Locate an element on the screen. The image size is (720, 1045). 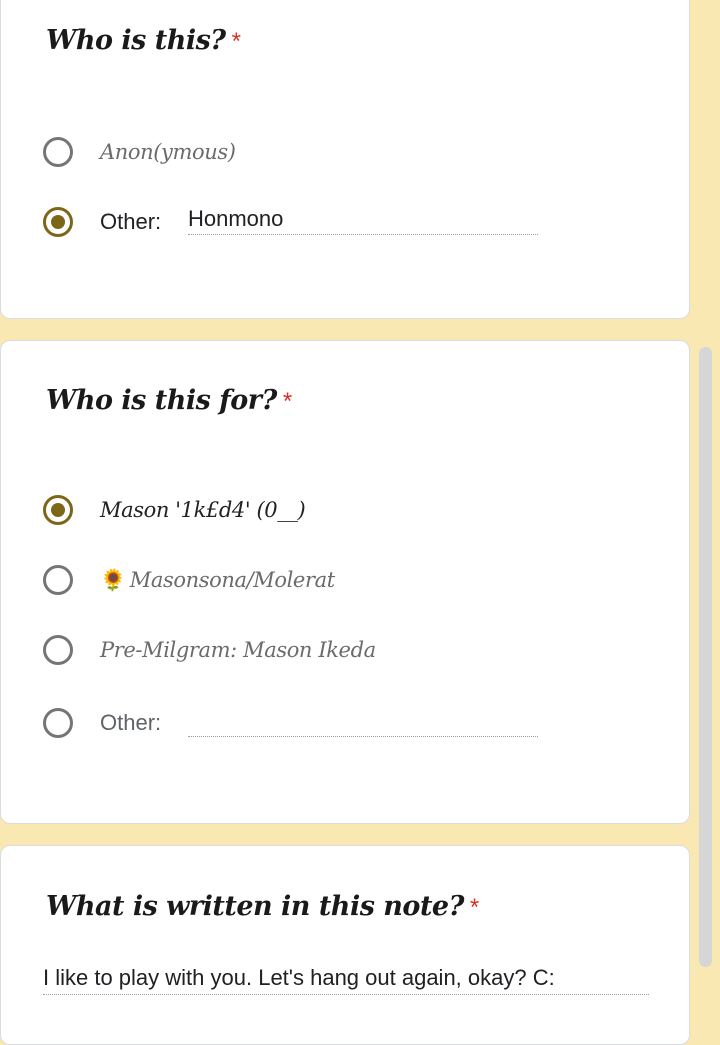
option-anonymous: Anon(ymous) is located at coordinates (139, 152).